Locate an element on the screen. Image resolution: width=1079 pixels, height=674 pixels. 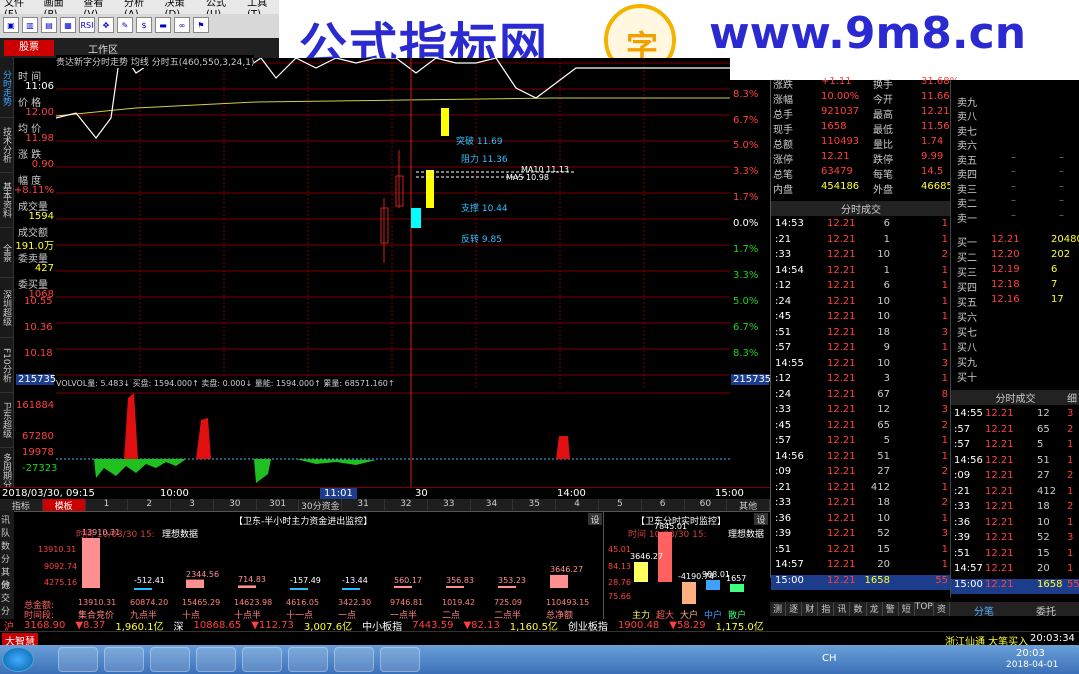
trade-list-header: 分时成交 is located at coordinates (861, 208).